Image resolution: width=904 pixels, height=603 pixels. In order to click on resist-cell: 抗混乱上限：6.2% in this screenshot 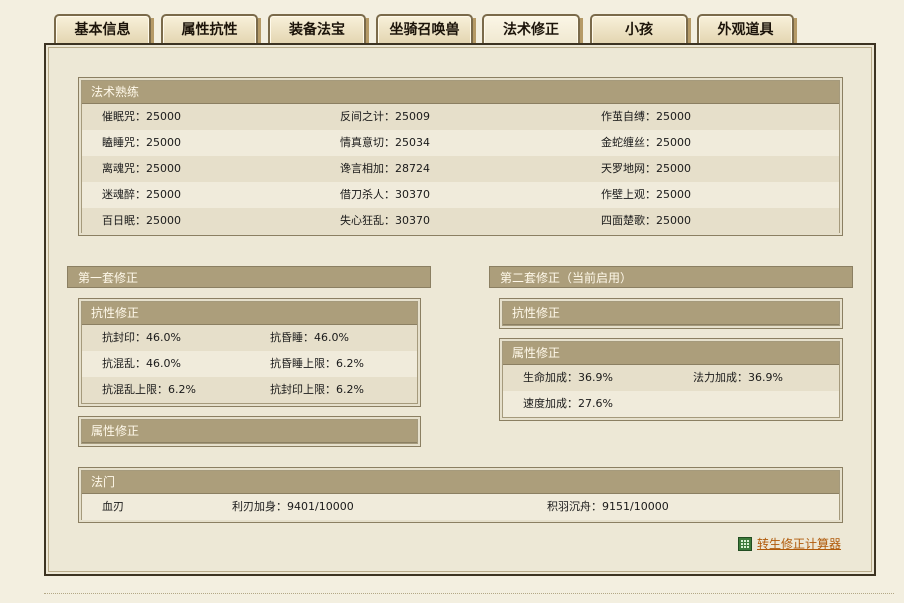, I will do `click(149, 389)`.